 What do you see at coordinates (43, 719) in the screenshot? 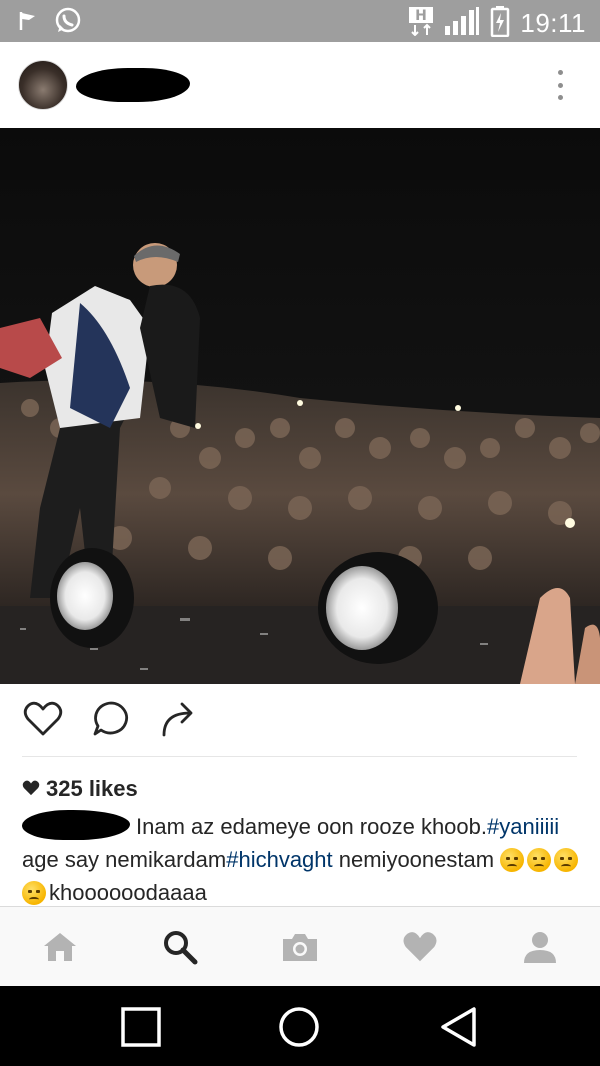
I see `heart-outline-icon` at bounding box center [43, 719].